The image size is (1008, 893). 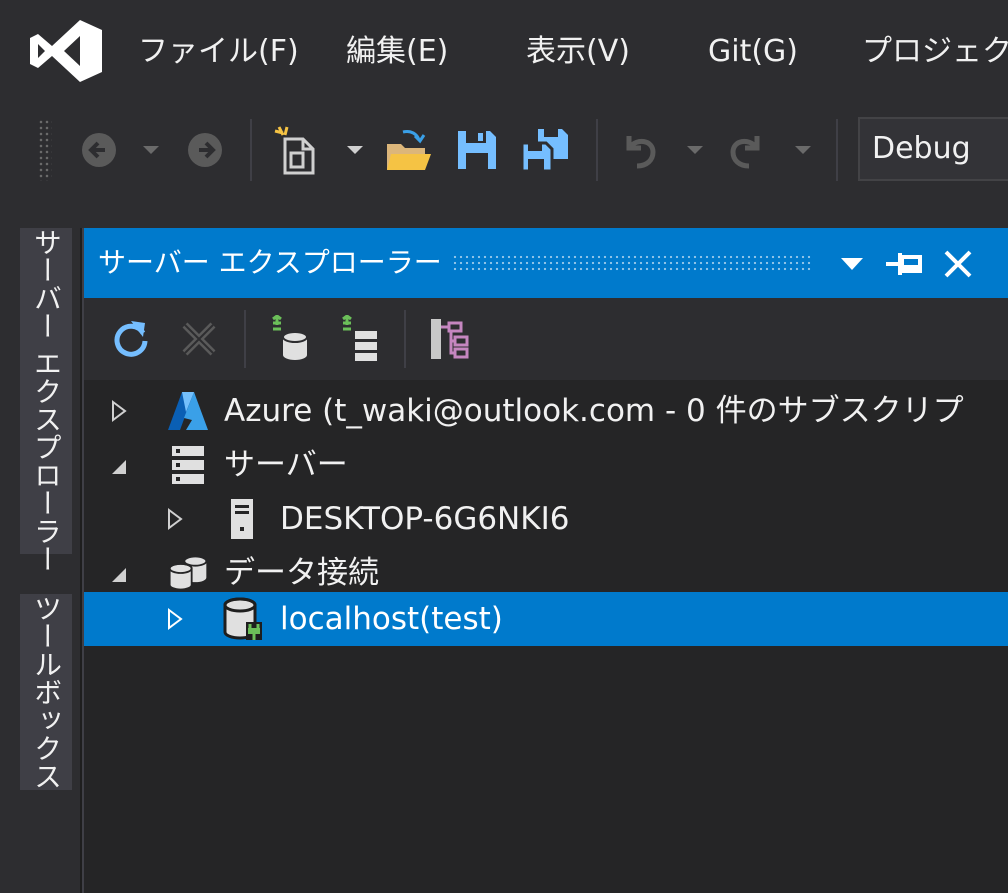 What do you see at coordinates (546, 619) in the screenshot?
I see `tree-node-localhost: localhost(test)` at bounding box center [546, 619].